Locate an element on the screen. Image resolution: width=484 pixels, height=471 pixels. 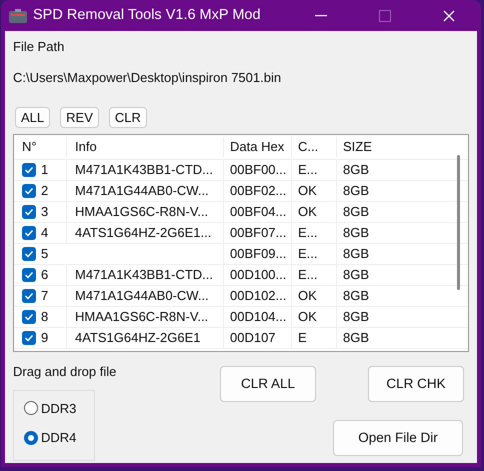
action-button: Open File Dir is located at coordinates (398, 438).